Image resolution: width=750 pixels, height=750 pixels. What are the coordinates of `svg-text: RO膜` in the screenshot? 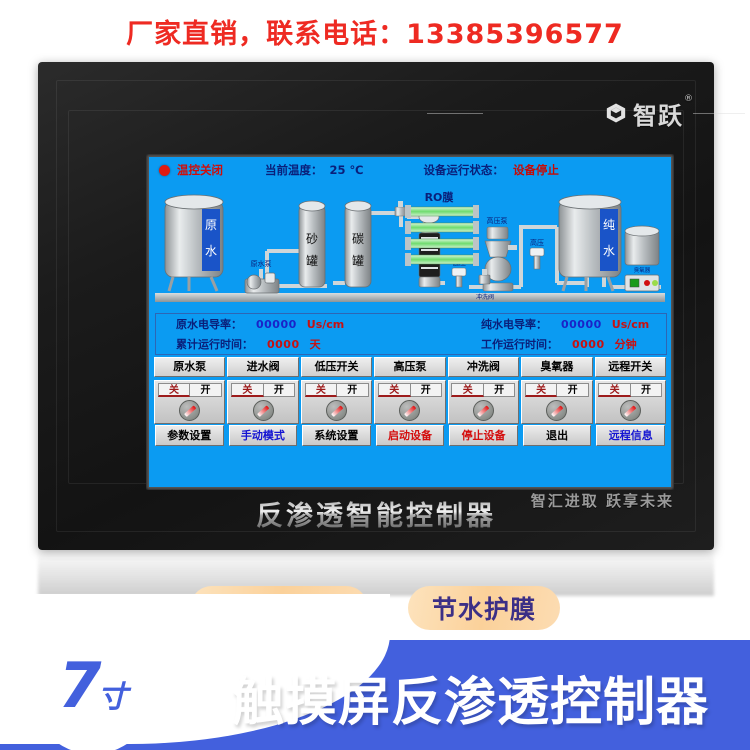 It's located at (439, 197).